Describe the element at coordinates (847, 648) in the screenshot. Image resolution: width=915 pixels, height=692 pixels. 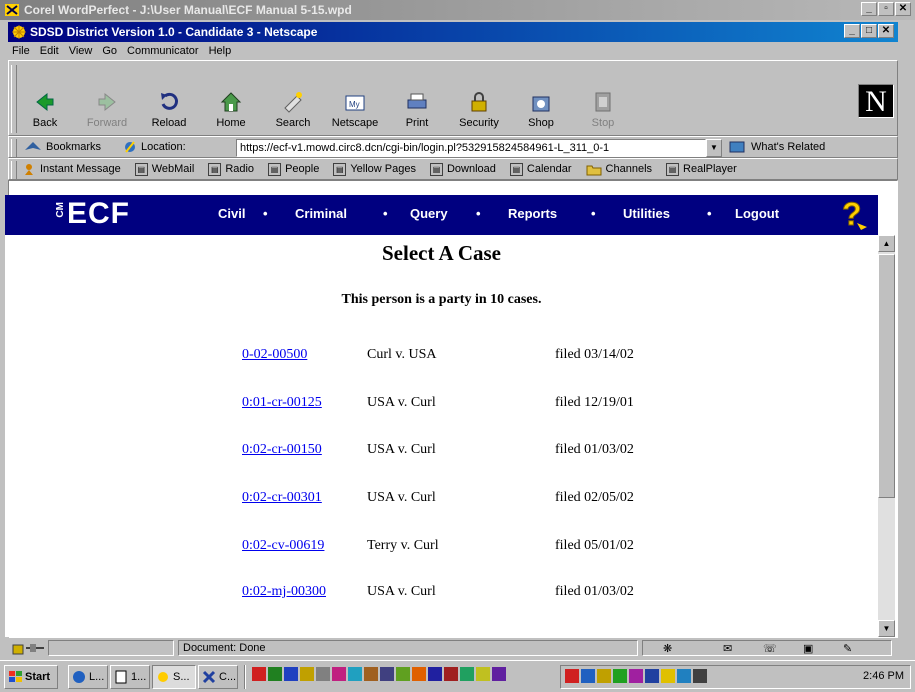
I see `composer-icon: ✎` at that location.